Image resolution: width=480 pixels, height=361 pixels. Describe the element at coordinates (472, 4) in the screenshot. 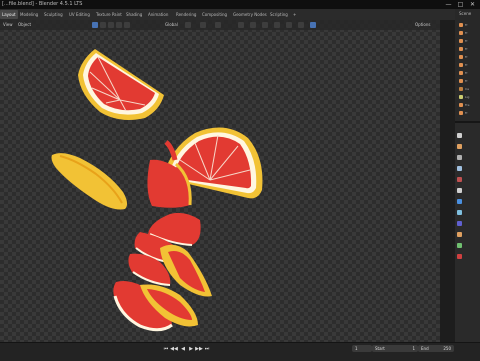

I see `close-button: ✕` at that location.